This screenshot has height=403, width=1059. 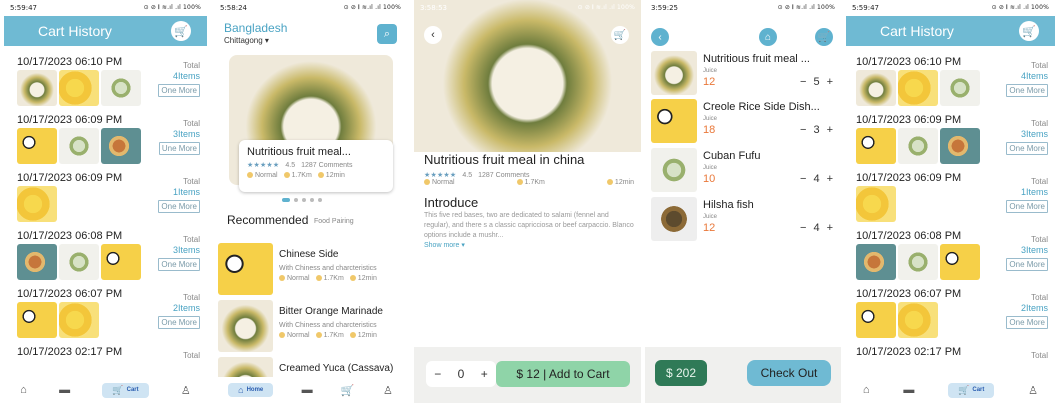 I want to click on order-total: Total 1Items One More, so click(x=179, y=194).